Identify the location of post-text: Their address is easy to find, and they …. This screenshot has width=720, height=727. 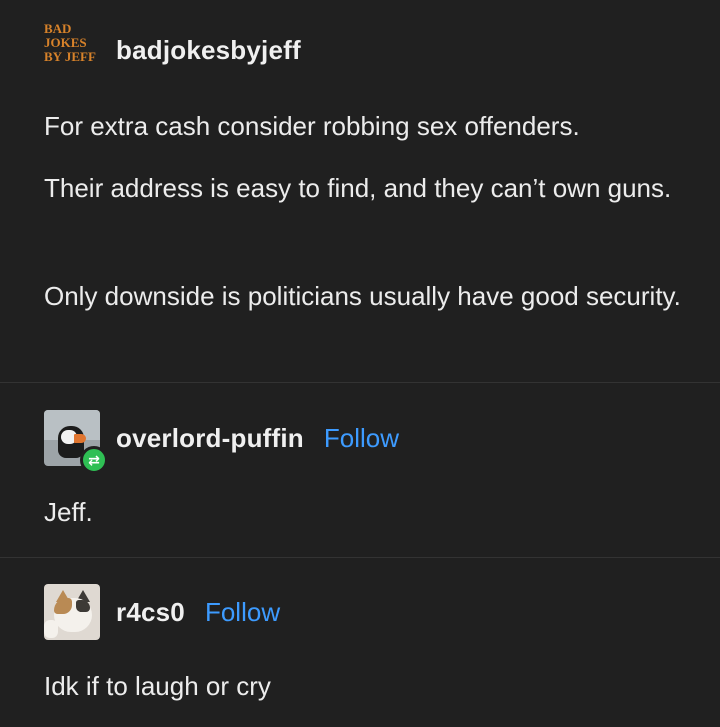
(358, 188).